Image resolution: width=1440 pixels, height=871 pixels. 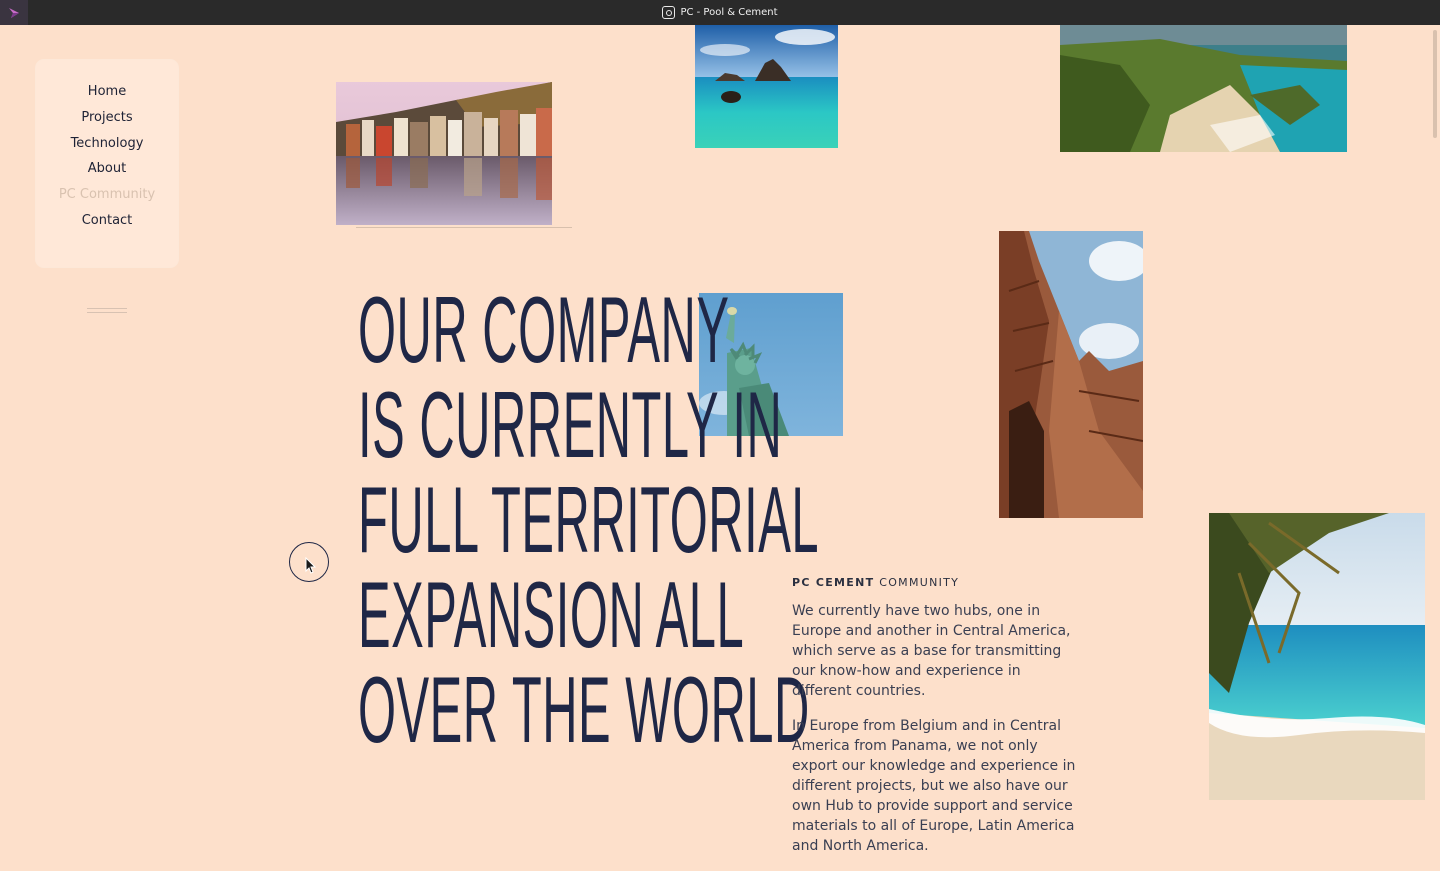 I want to click on community-kicker: PC CEMENT COMMUNITY, so click(x=938, y=582).